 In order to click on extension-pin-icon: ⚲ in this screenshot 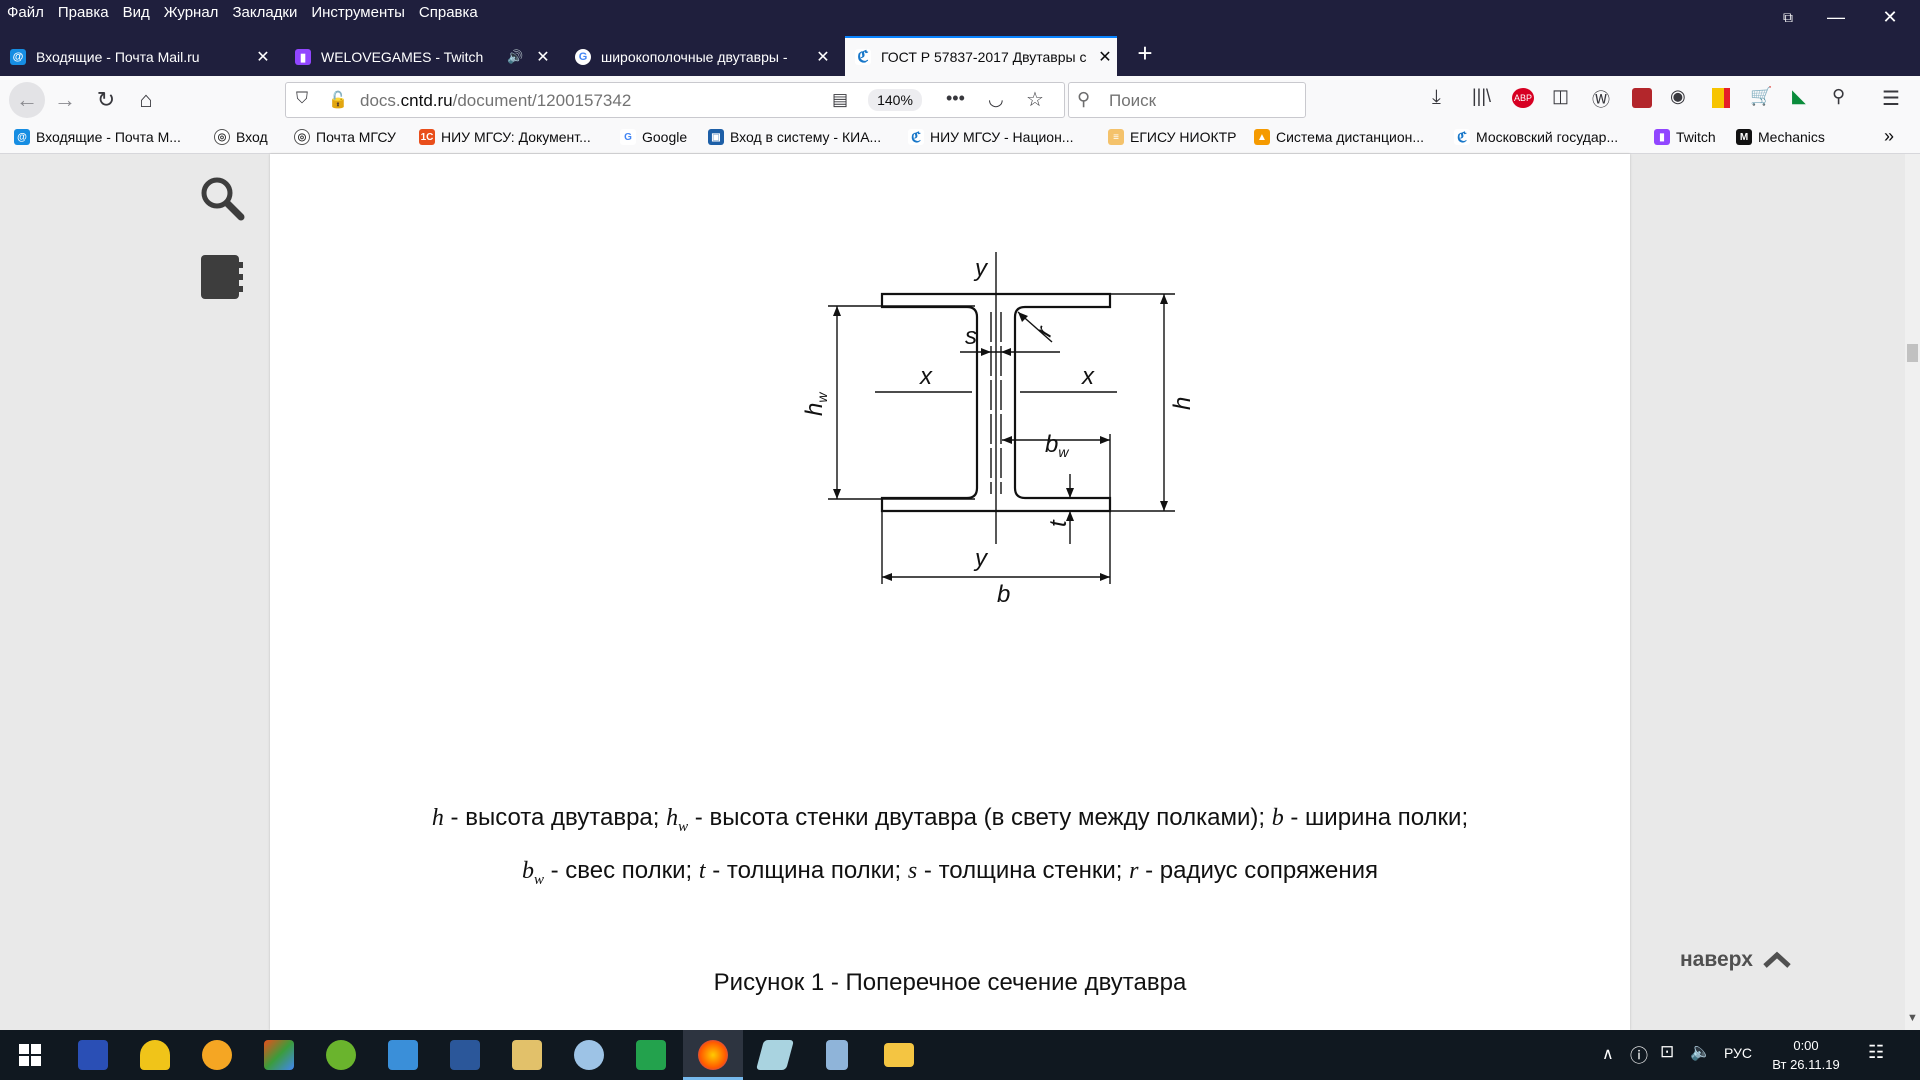, I will do `click(1838, 96)`.